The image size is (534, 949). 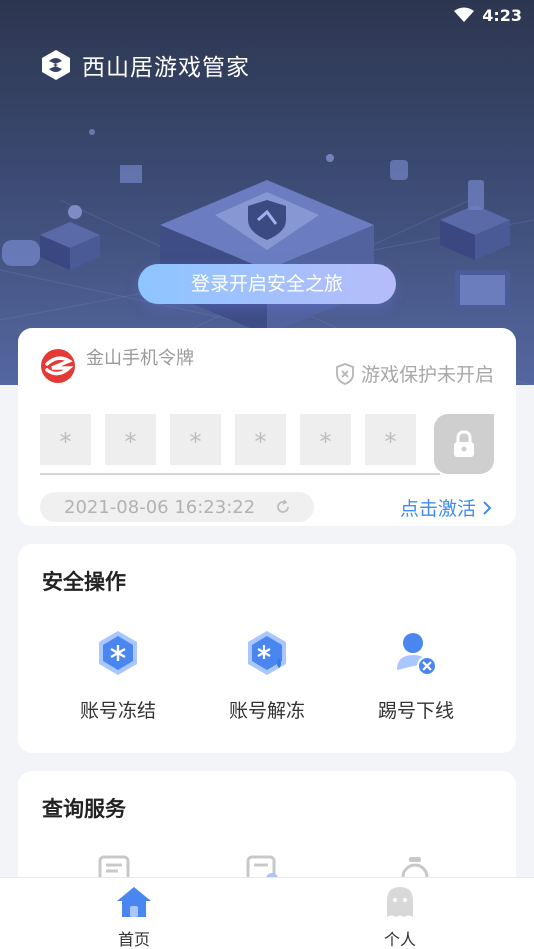 I want to click on lock-icon, so click(x=464, y=443).